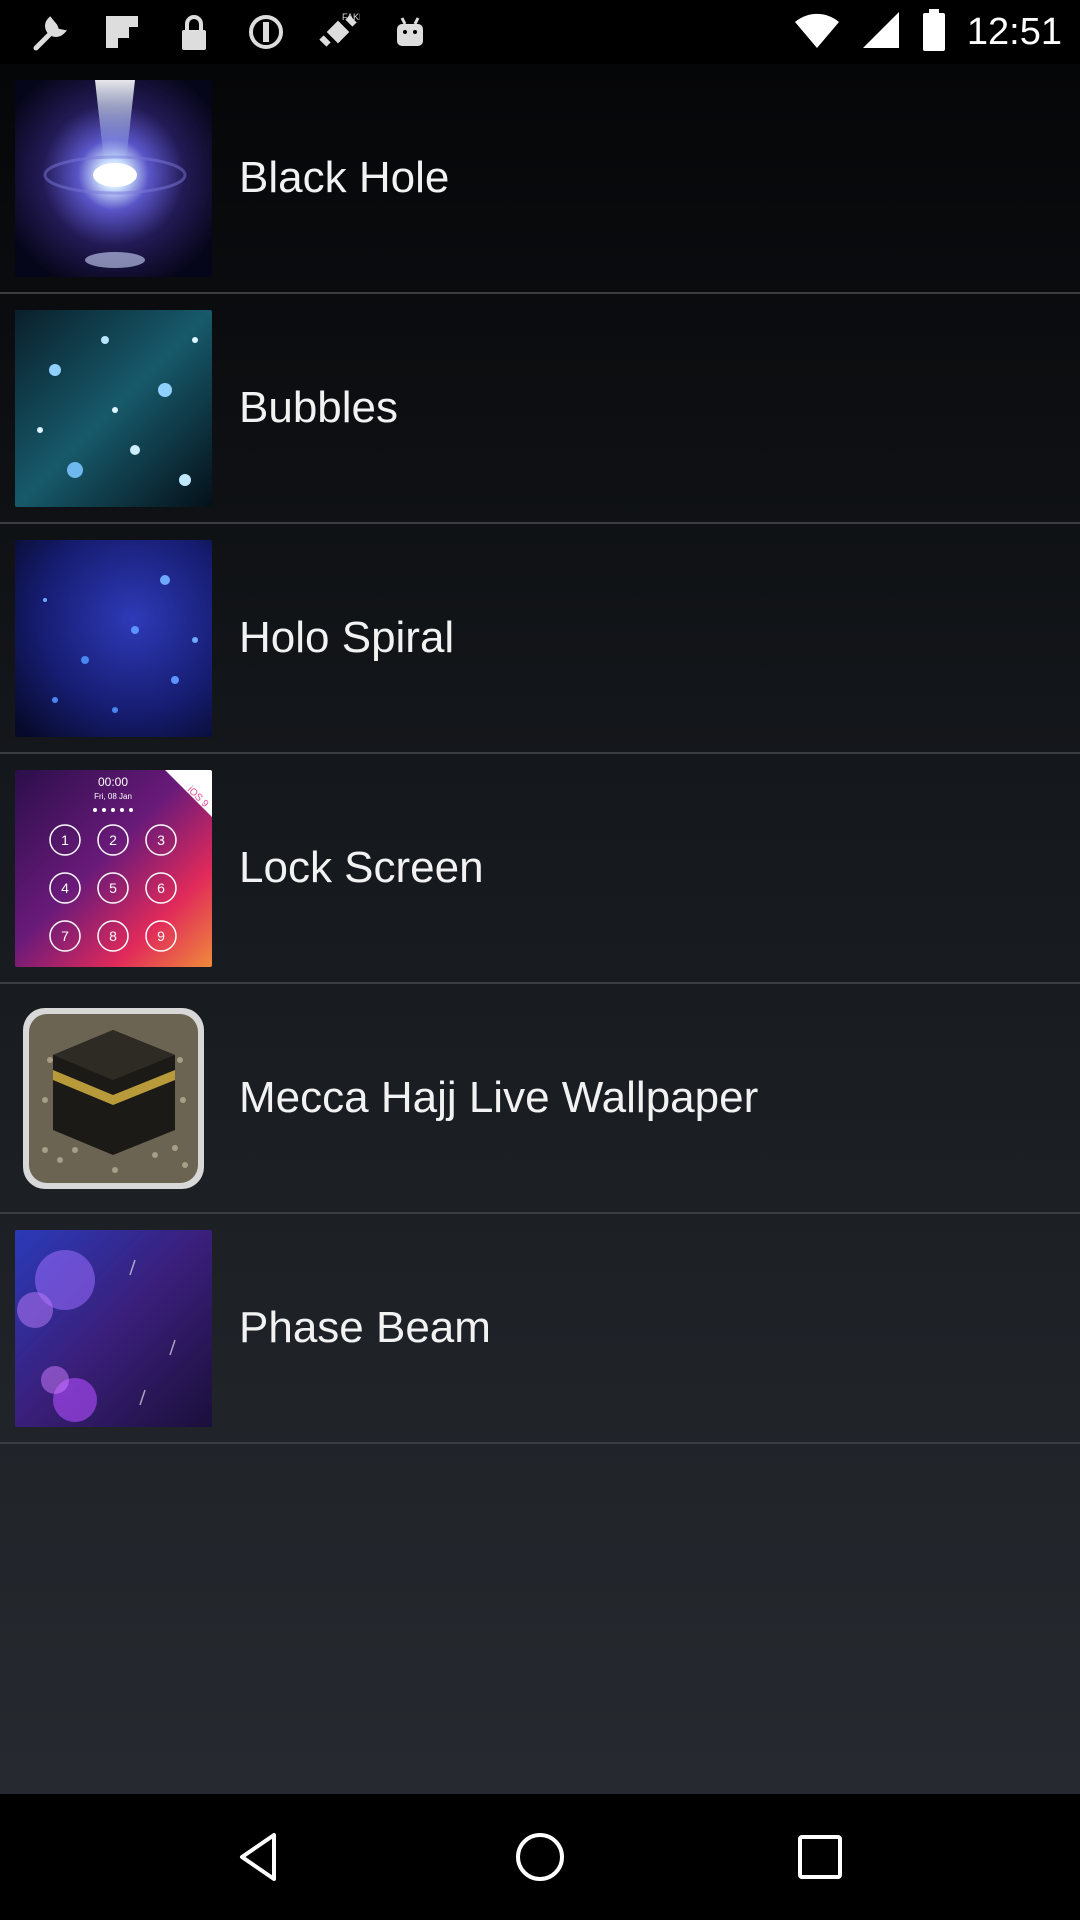  Describe the element at coordinates (50, 32) in the screenshot. I see `wrench-icon` at that location.